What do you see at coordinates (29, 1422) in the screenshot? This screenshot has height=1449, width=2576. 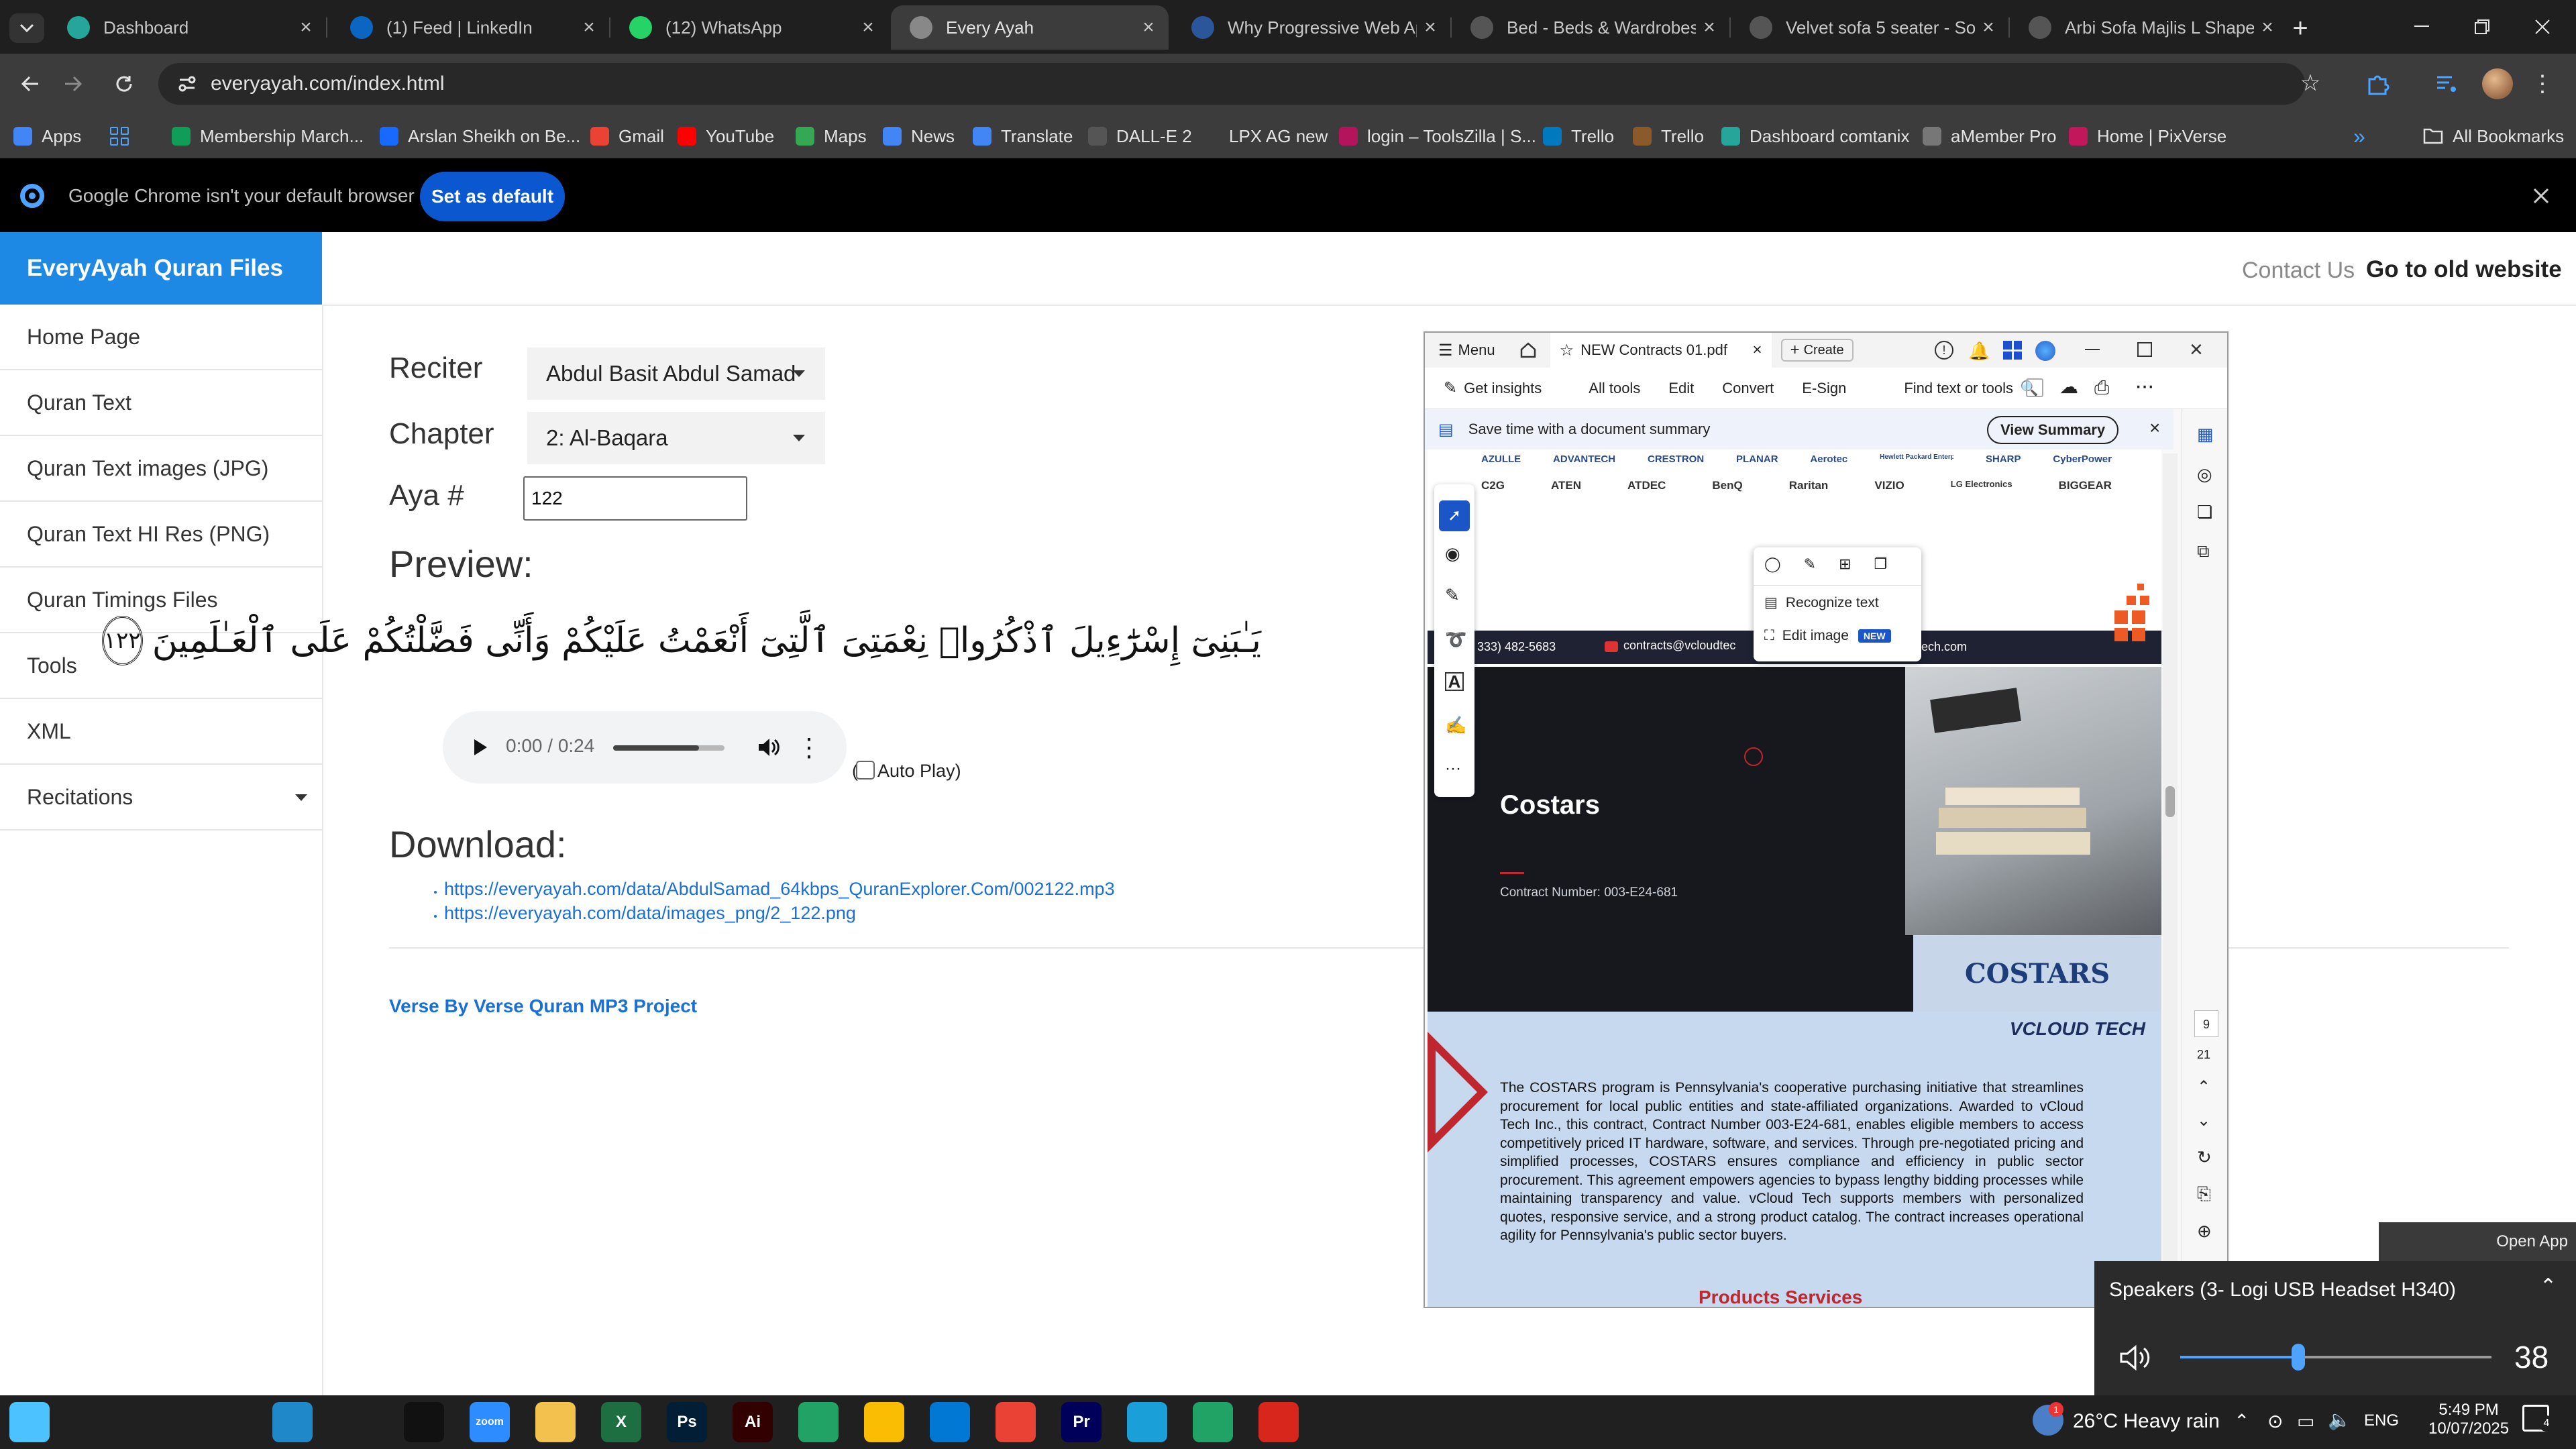 I see `windows-icon` at bounding box center [29, 1422].